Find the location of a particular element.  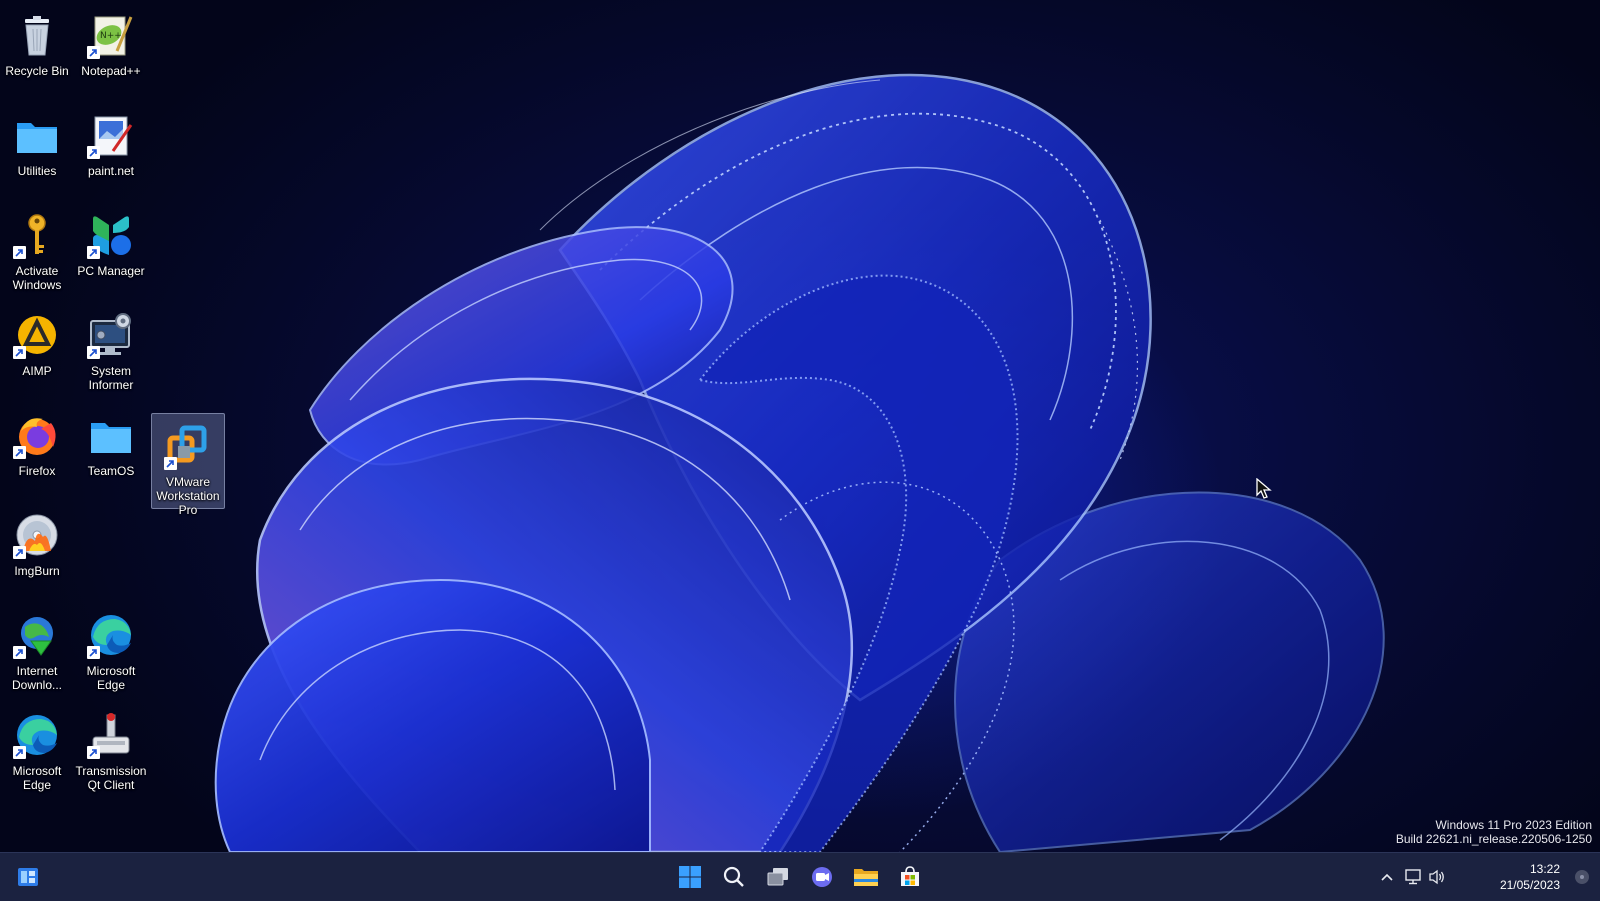

desktop-icon-utilities: Utilities is located at coordinates (37, 148).